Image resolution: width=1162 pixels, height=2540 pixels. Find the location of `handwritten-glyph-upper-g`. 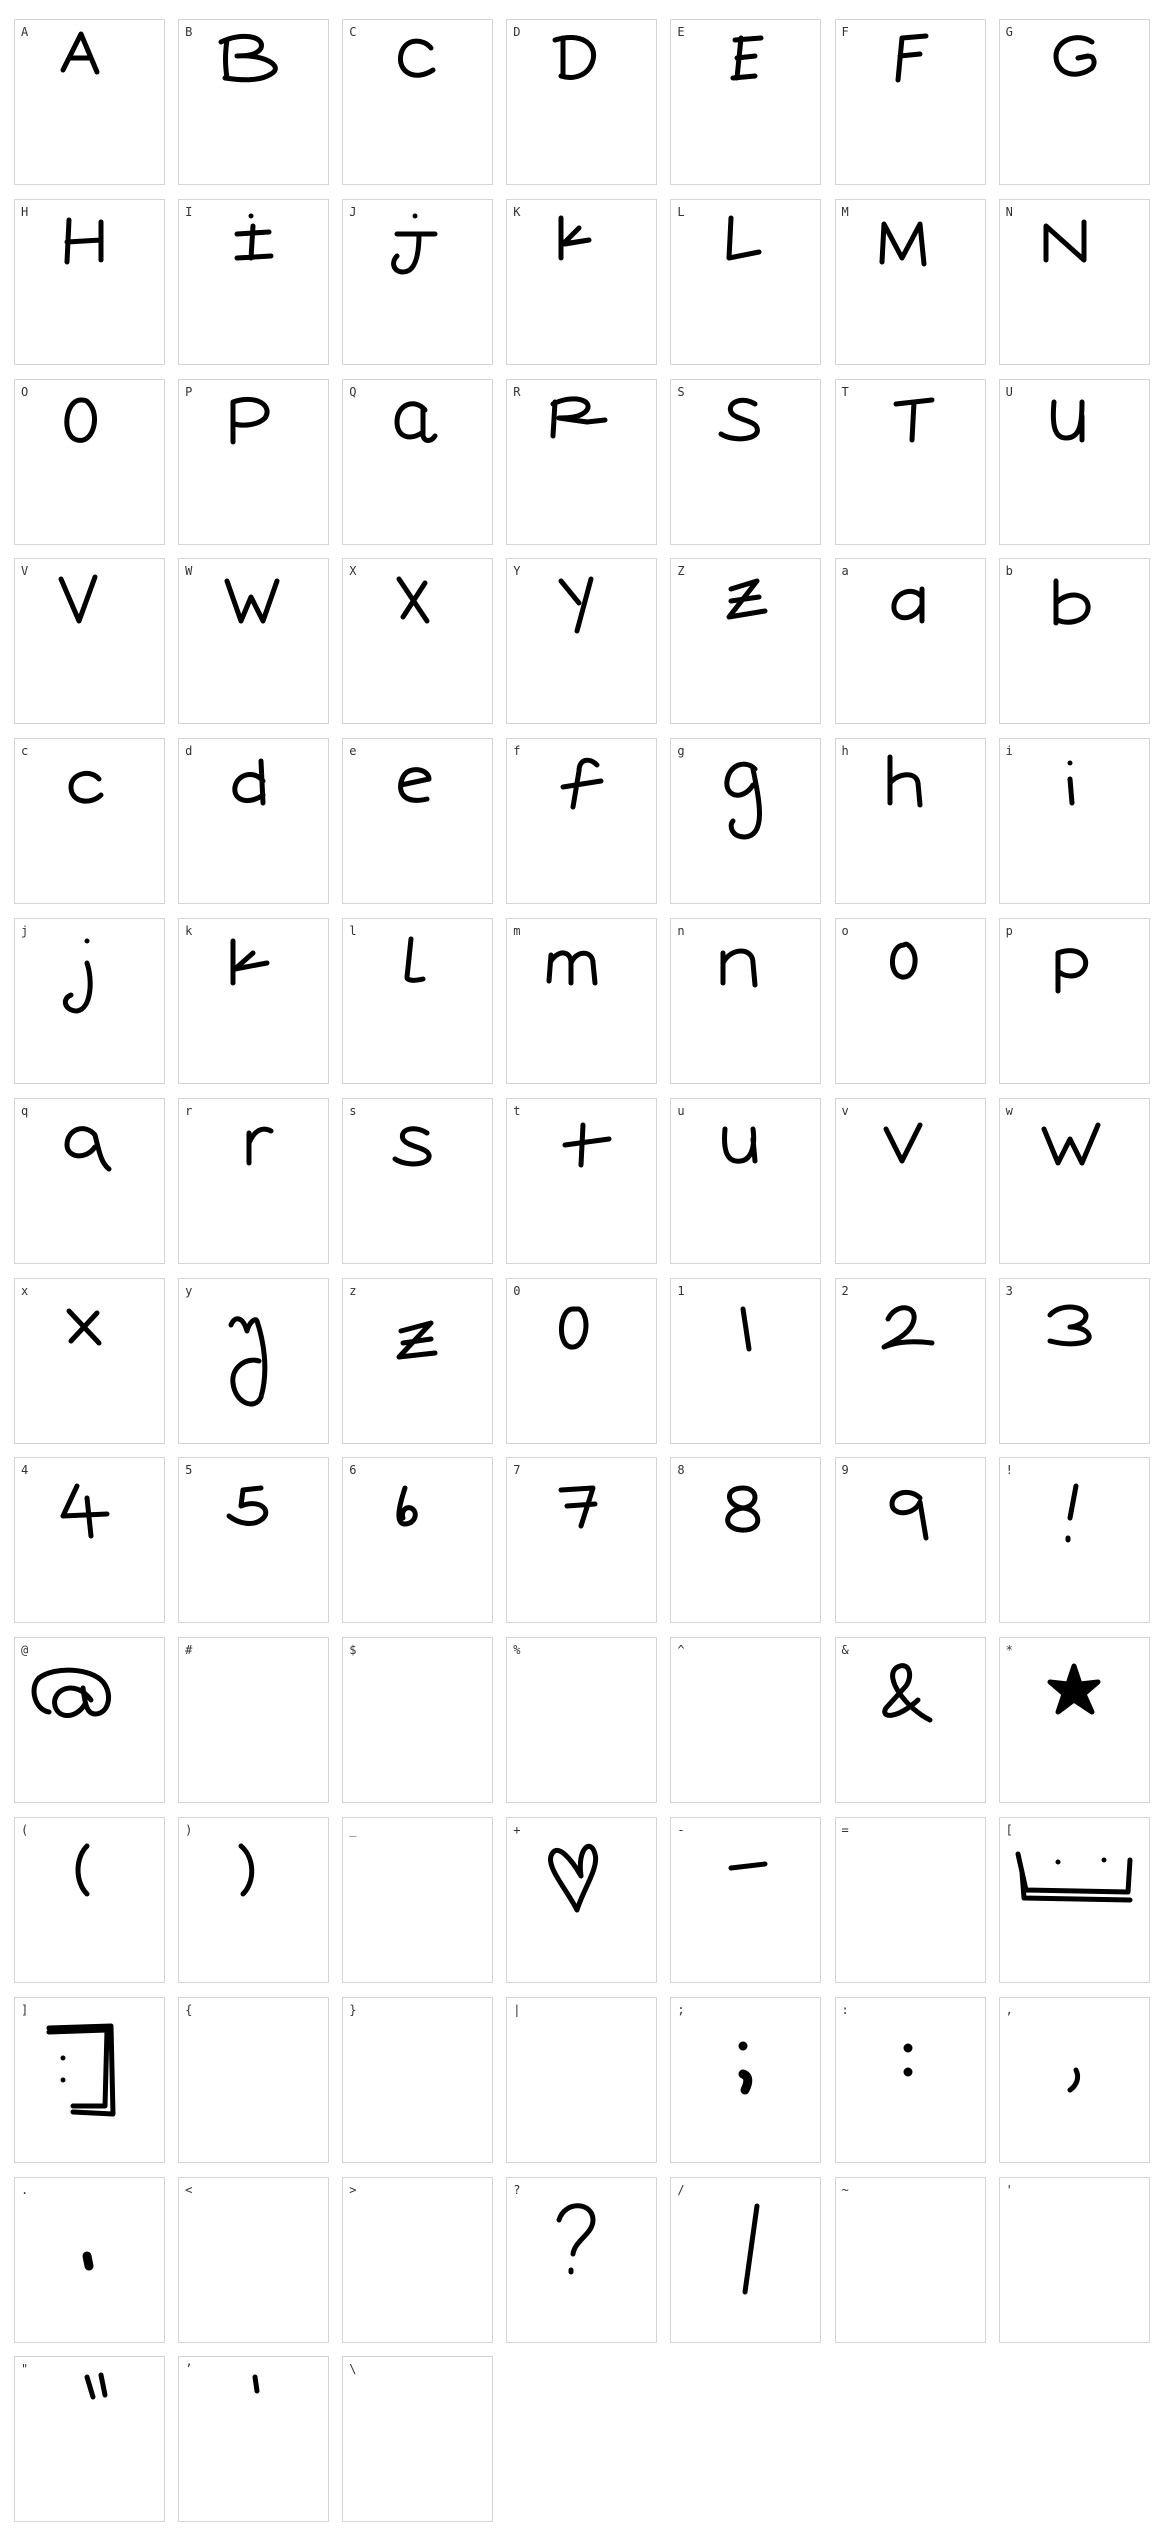

handwritten-glyph-upper-g is located at coordinates (1075, 56).